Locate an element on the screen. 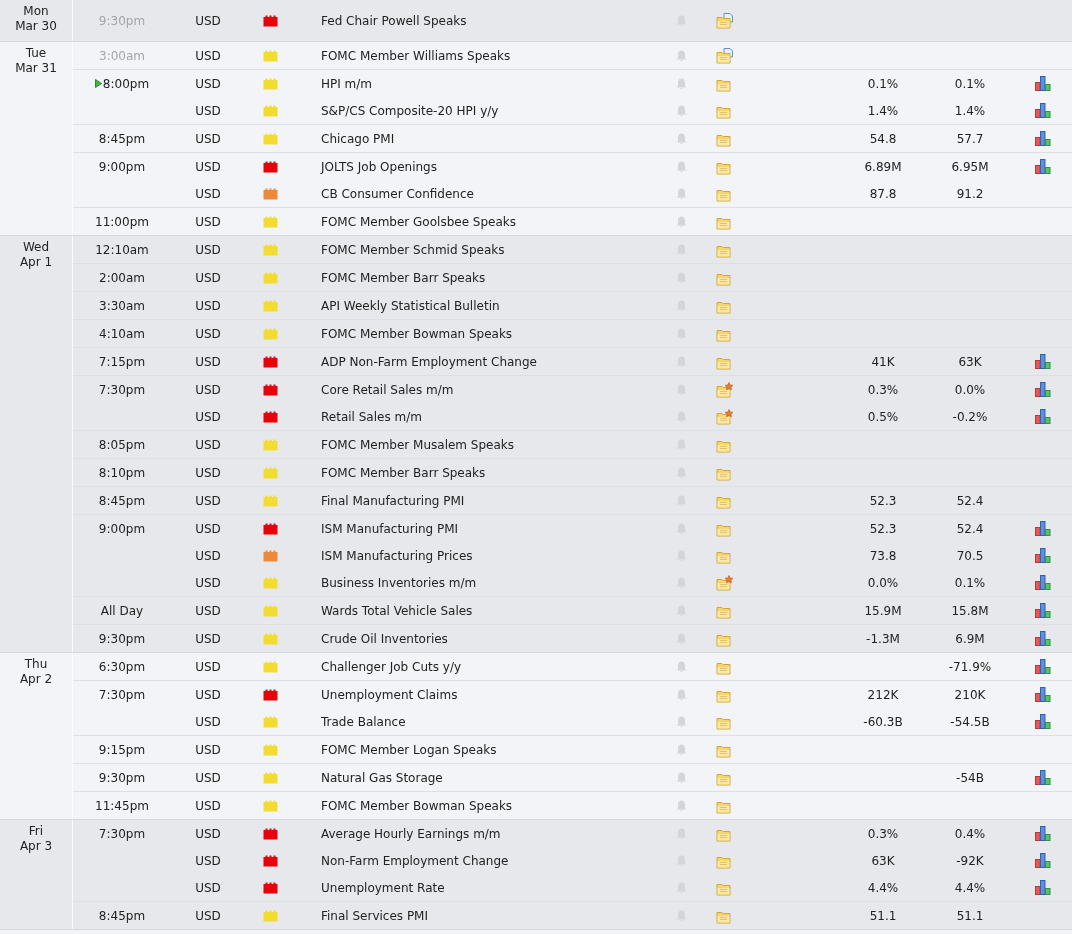  event-title: FOMC Member Logan Speaks is located at coordinates (409, 749).